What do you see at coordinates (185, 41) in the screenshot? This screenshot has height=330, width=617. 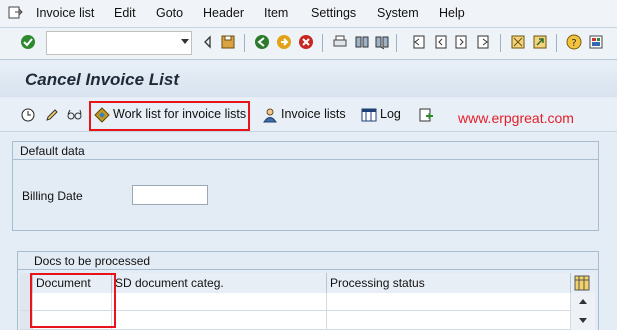 I see `chevron-down-icon` at bounding box center [185, 41].